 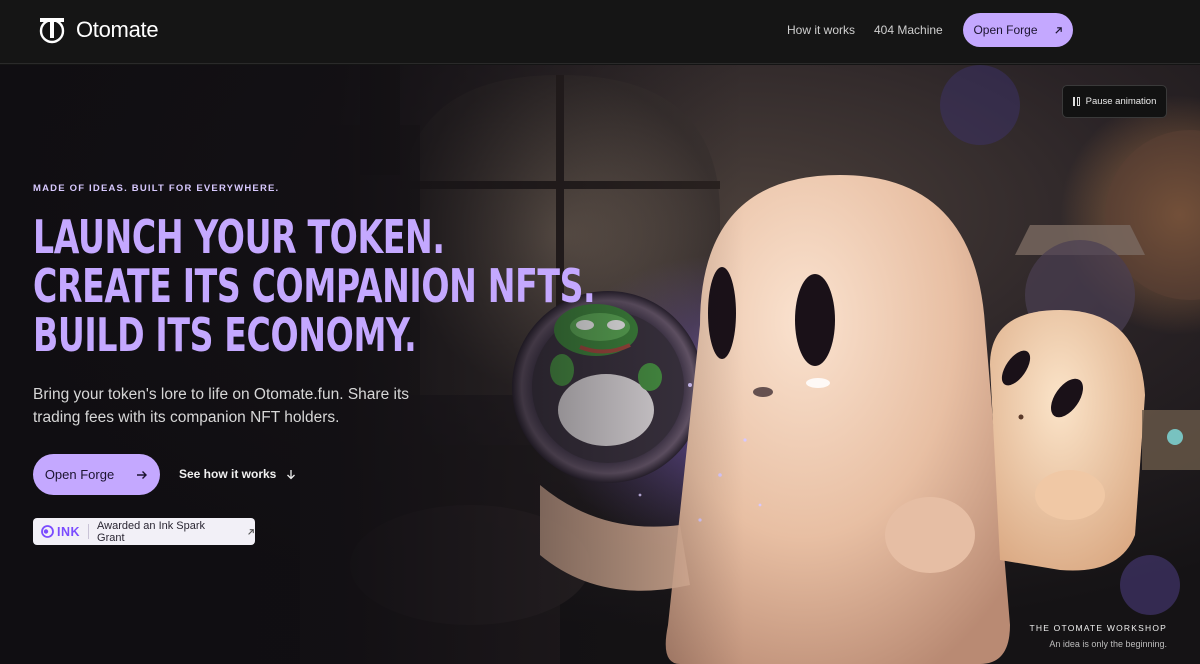 I want to click on hero-eyebrow: MADE OF IDEAS. BUILT FOR EVERYWHERE., so click(x=156, y=188).